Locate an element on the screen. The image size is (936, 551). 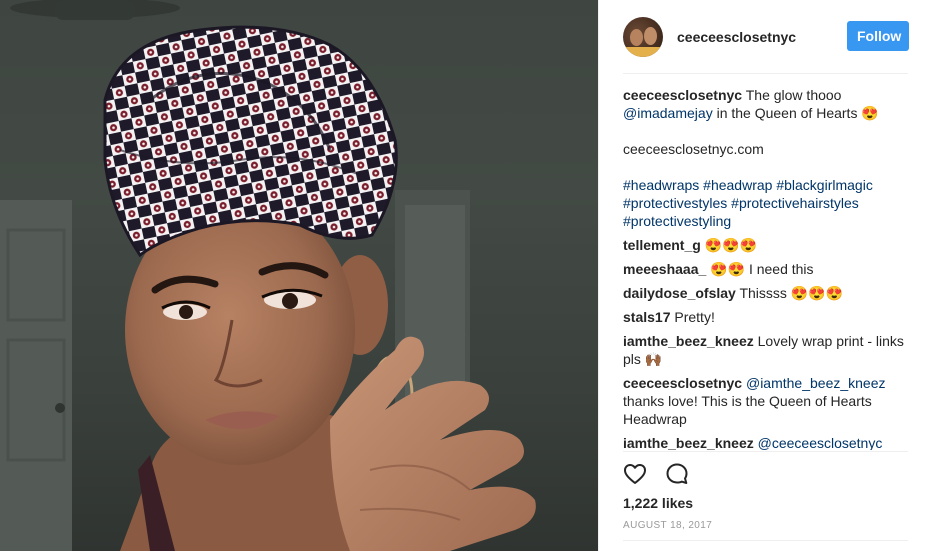
comment-username: ceeceesclosetnyc is located at coordinates (682, 383).